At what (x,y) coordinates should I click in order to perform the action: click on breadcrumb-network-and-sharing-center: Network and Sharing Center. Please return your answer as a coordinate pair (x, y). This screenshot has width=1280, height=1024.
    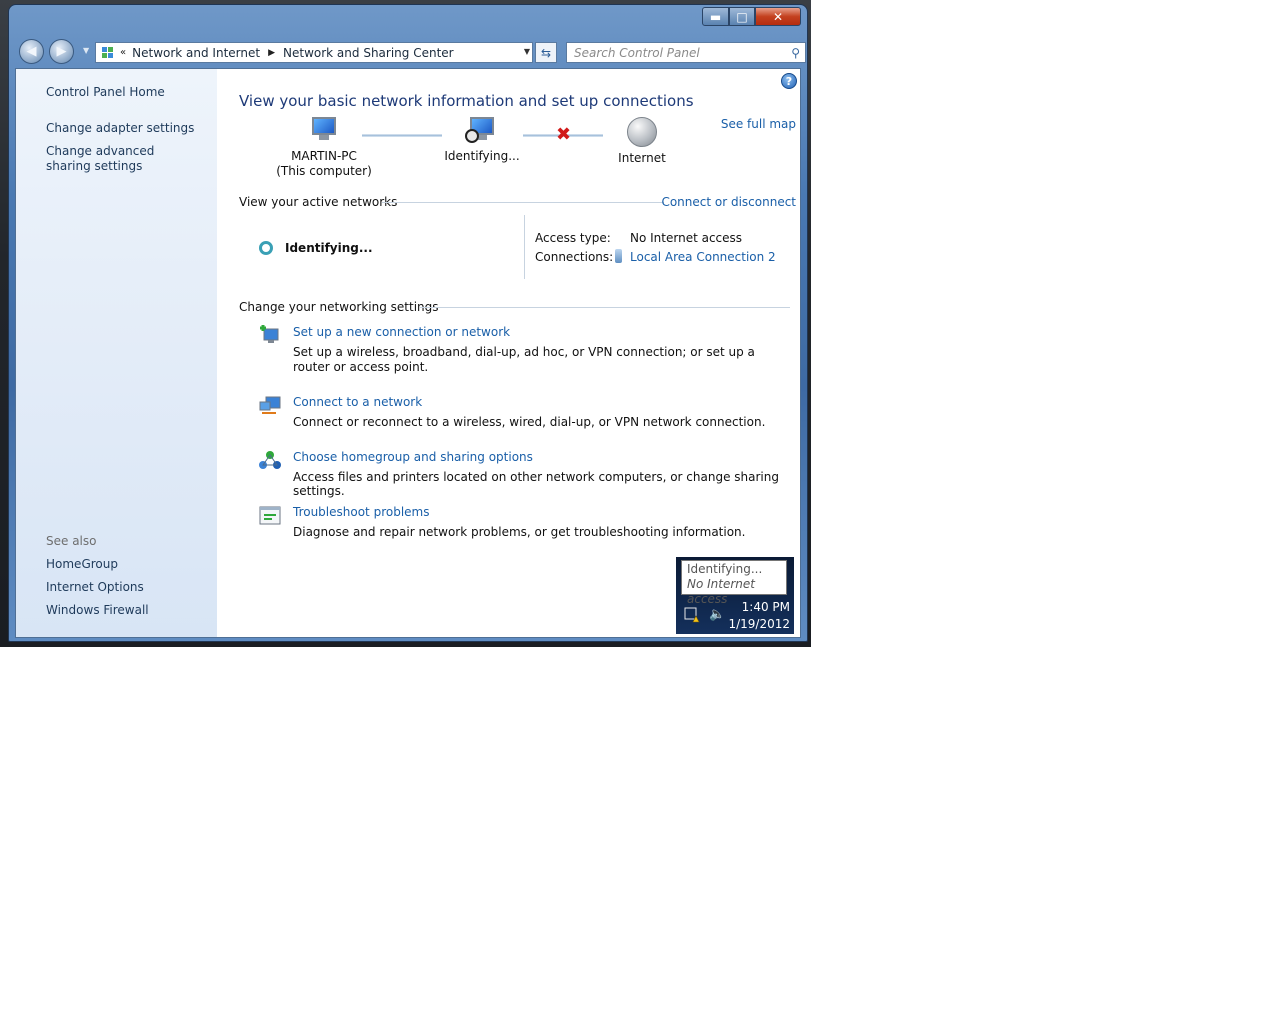
    Looking at the image, I should click on (368, 53).